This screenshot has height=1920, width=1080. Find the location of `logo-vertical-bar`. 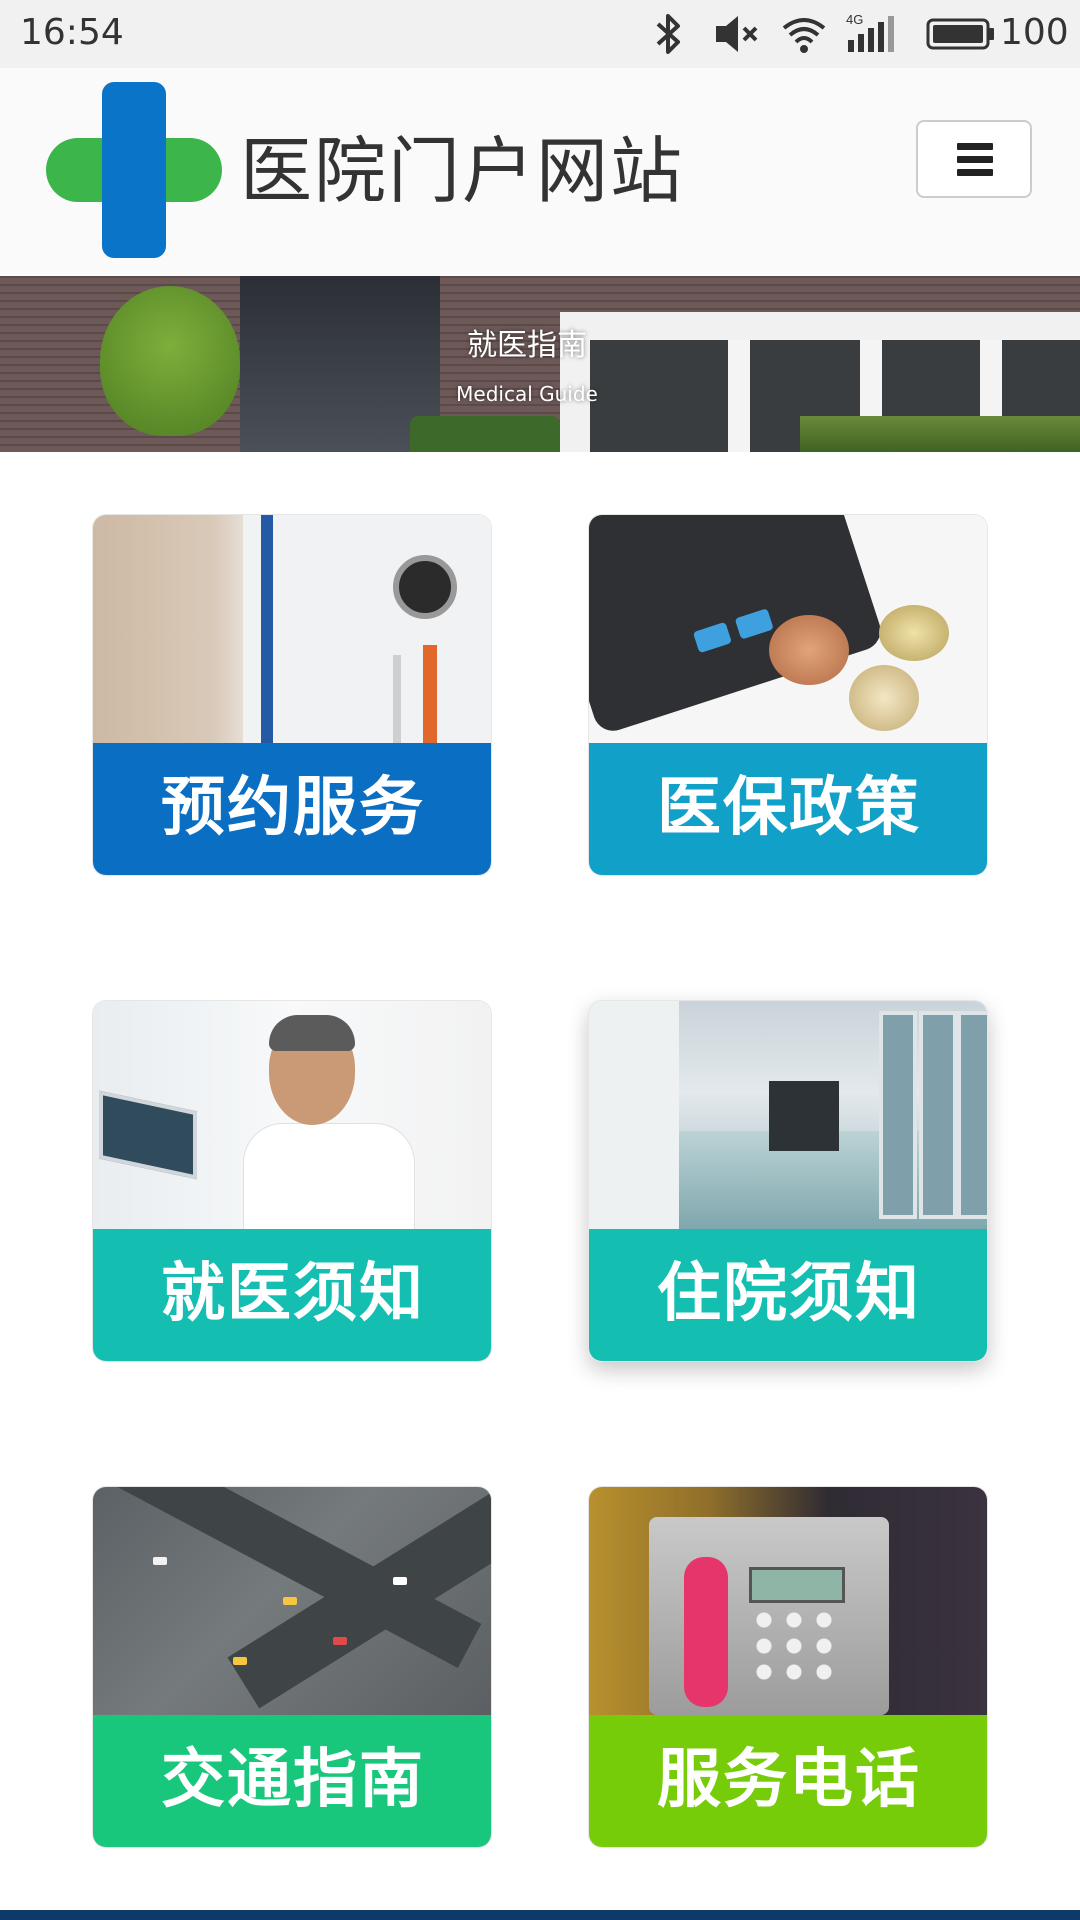

logo-vertical-bar is located at coordinates (134, 170).